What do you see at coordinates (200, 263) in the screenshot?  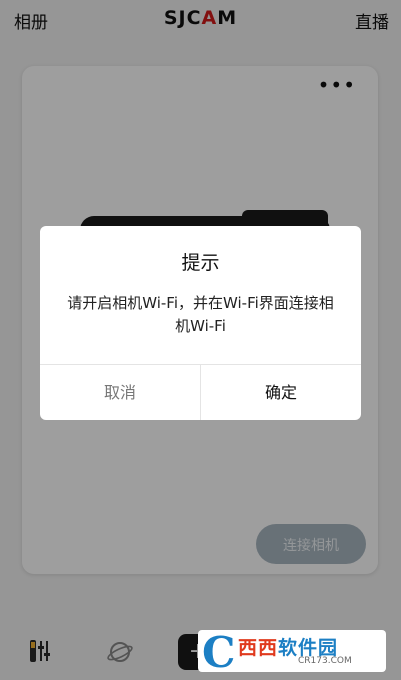 I see `dialog-title: 提示` at bounding box center [200, 263].